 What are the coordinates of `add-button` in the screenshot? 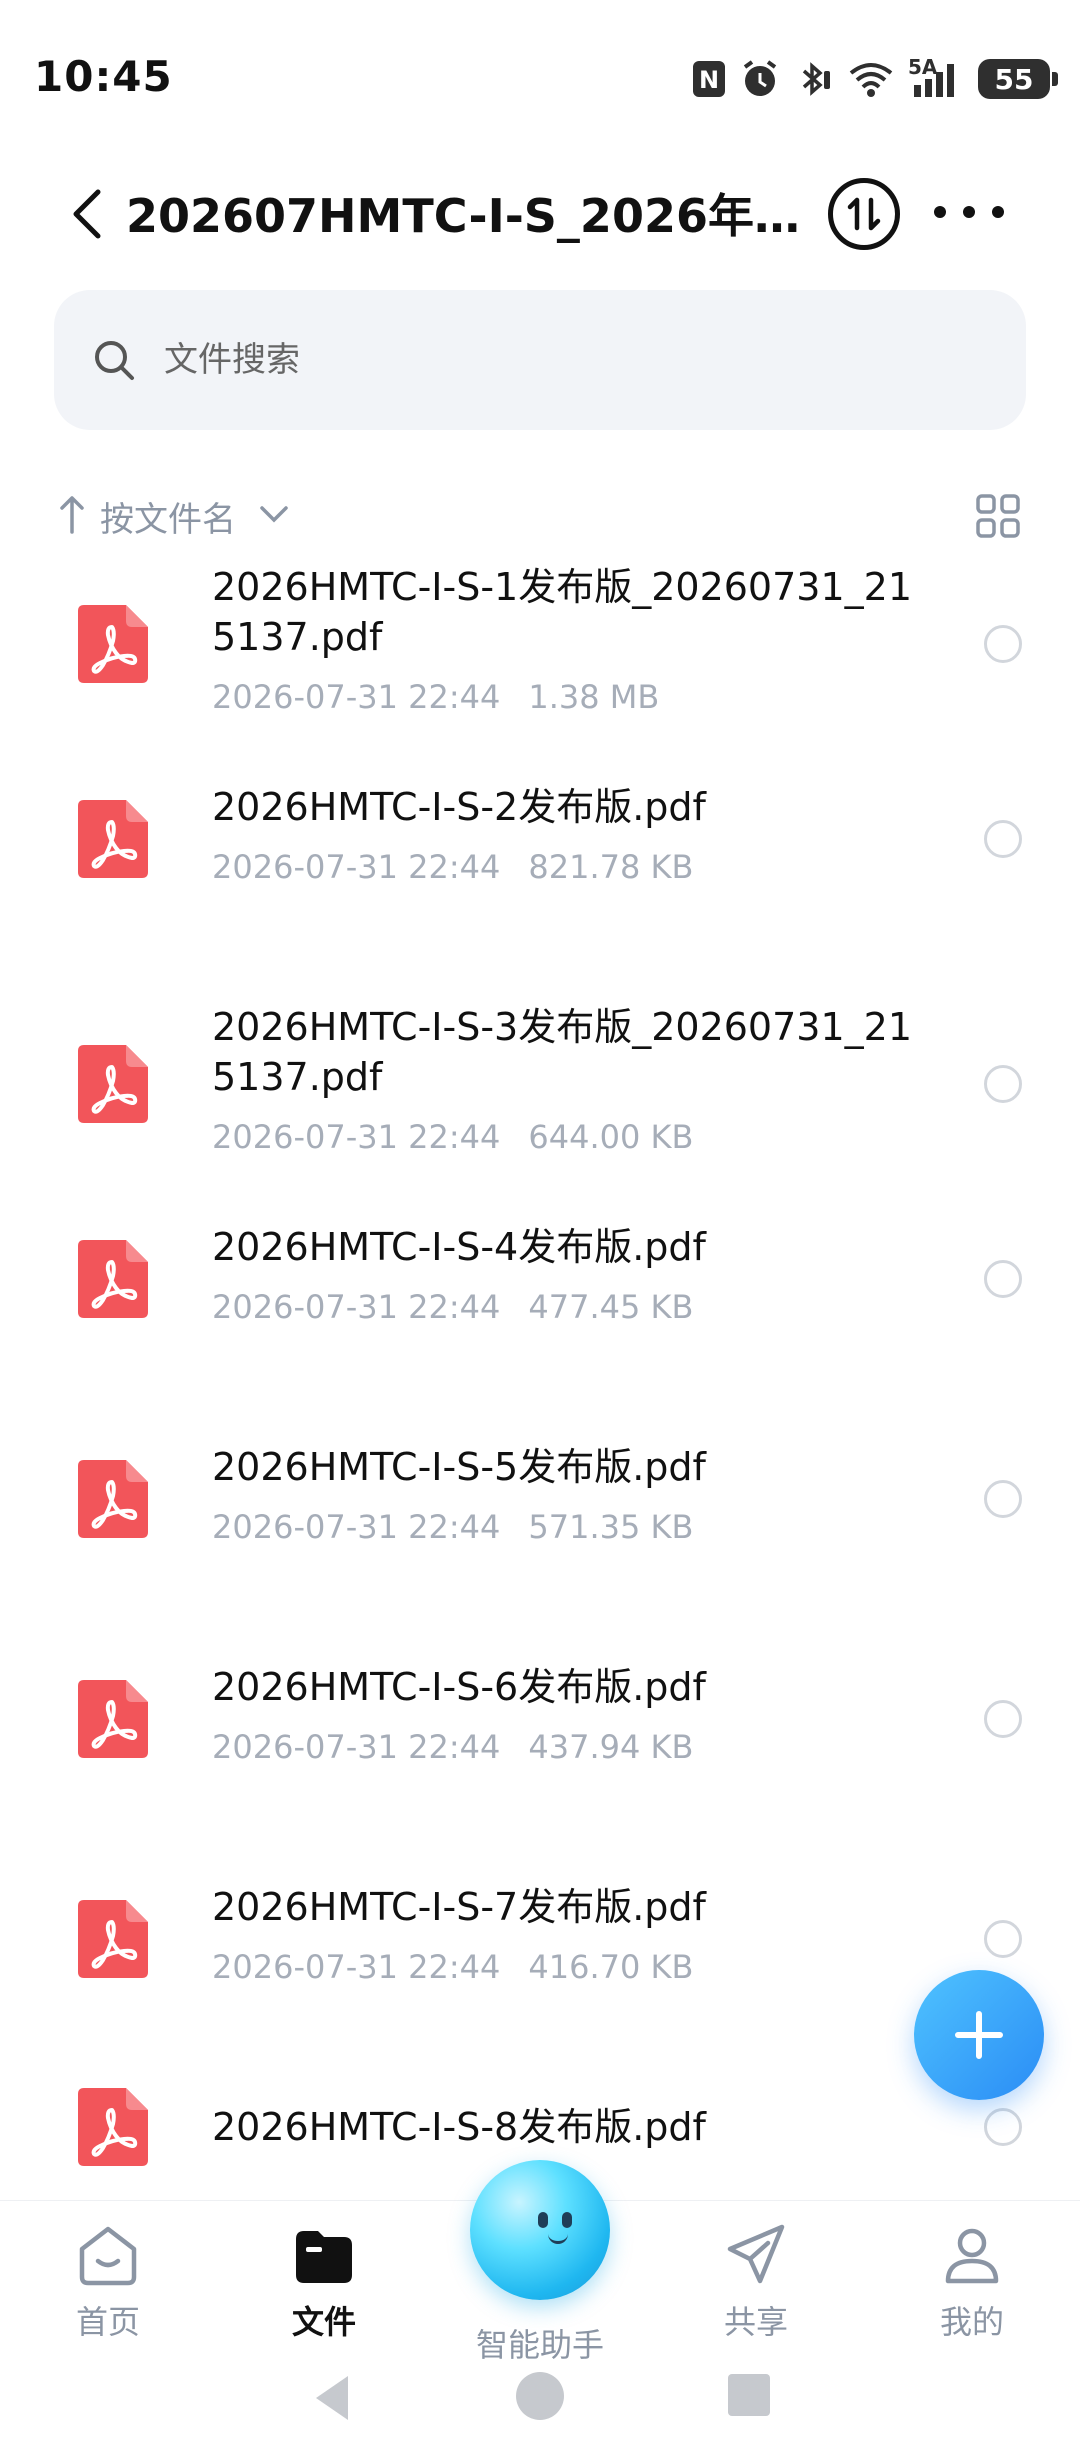 It's located at (979, 2035).